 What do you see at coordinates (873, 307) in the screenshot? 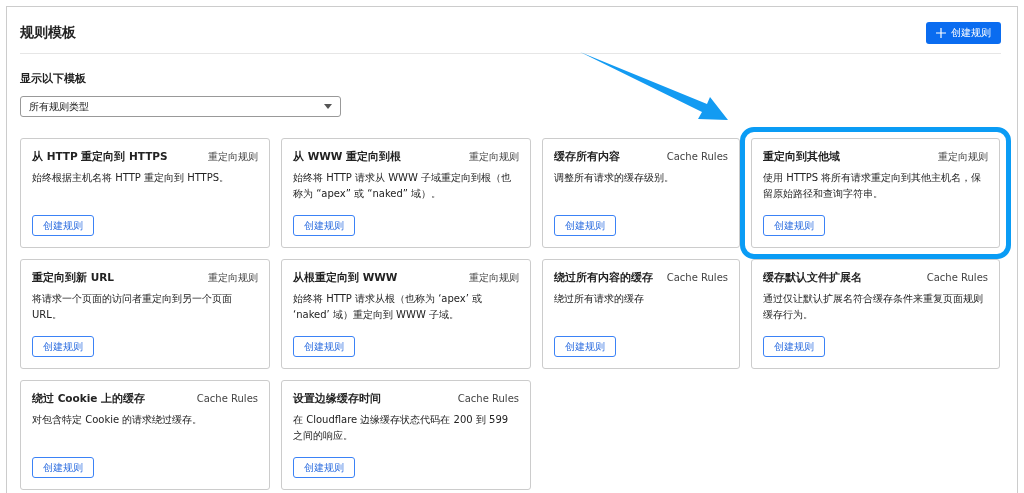
I see `card-description: 通过仅让默认扩展名符合缓存条件来重复页面规则缓存行为。` at bounding box center [873, 307].